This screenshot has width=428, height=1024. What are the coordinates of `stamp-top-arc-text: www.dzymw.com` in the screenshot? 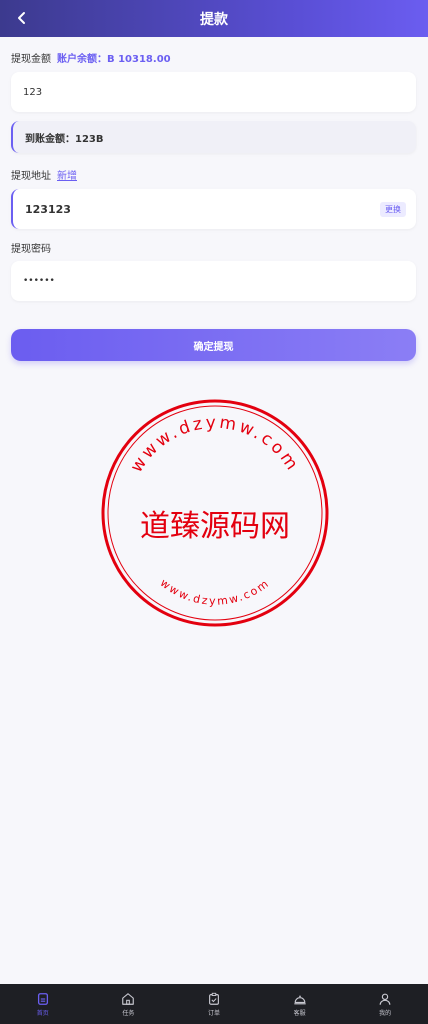 It's located at (215, 444).